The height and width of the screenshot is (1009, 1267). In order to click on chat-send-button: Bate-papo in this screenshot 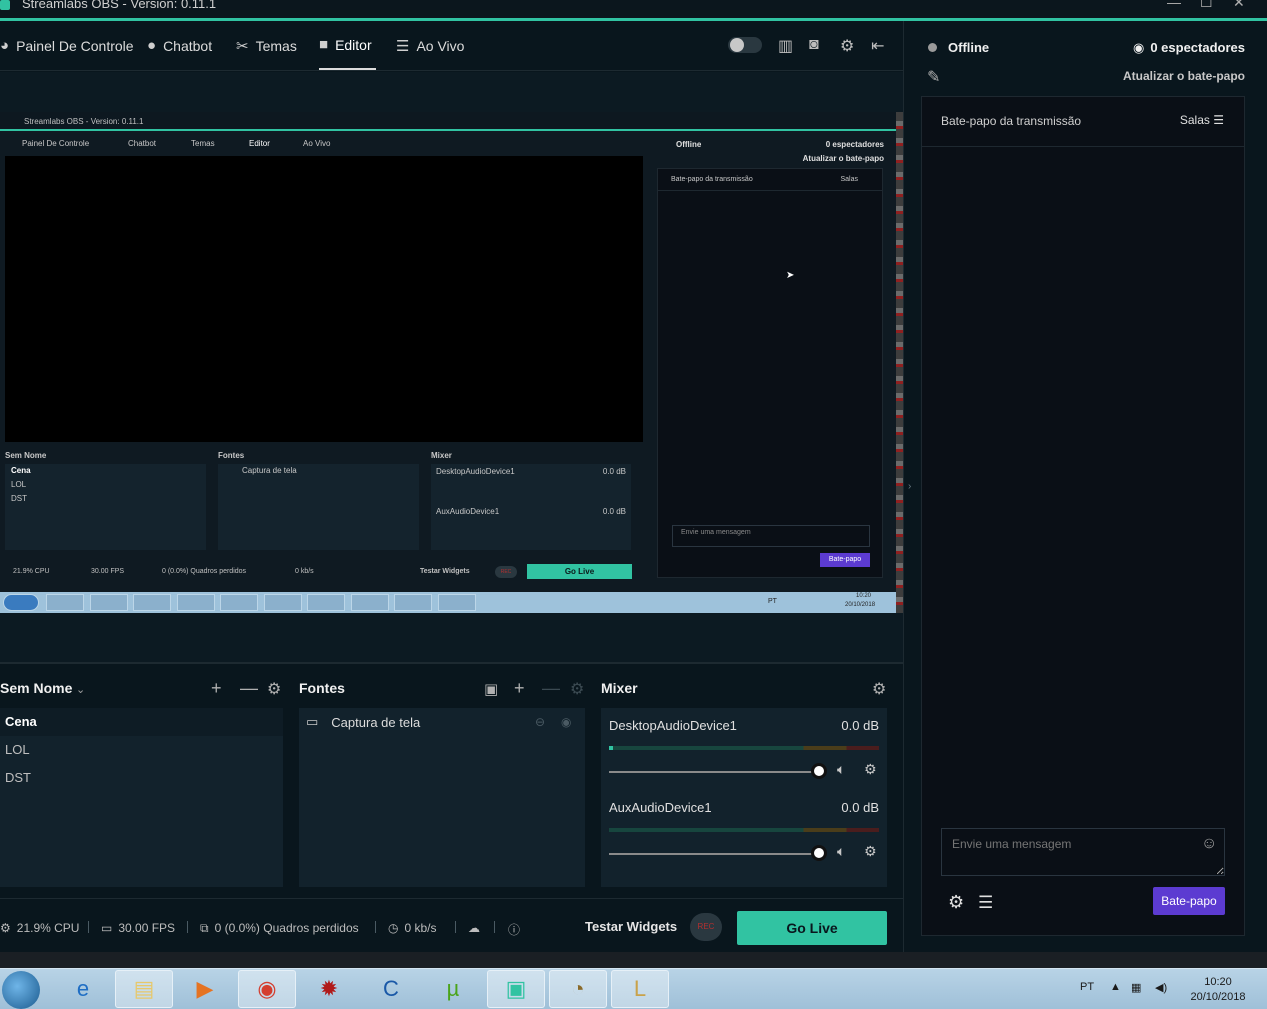, I will do `click(1189, 901)`.